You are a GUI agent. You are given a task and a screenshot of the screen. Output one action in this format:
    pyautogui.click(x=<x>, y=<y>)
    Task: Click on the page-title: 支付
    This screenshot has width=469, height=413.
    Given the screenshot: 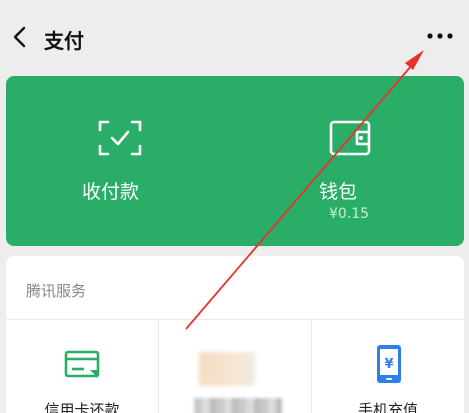 What is the action you would take?
    pyautogui.click(x=64, y=41)
    